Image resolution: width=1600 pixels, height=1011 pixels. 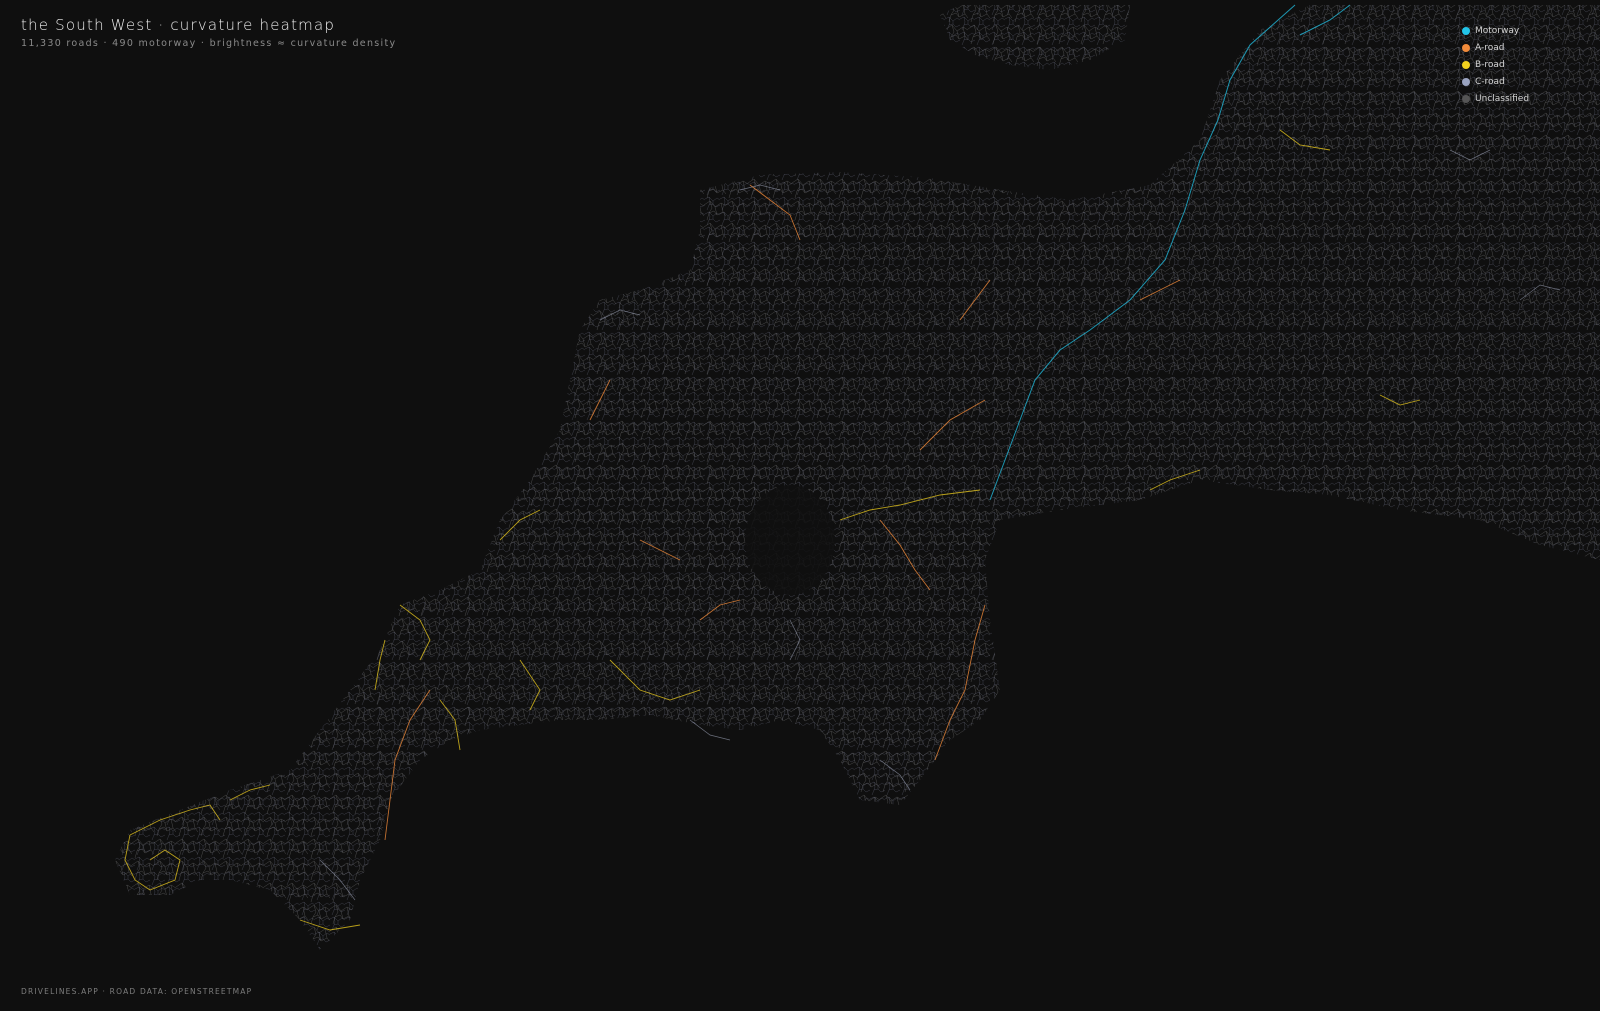 I want to click on legend-dot-motorway, so click(x=1466, y=30).